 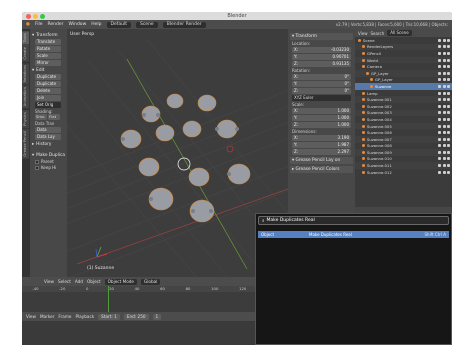 I want to click on mirror-button: Mirror, so click(x=48, y=63).